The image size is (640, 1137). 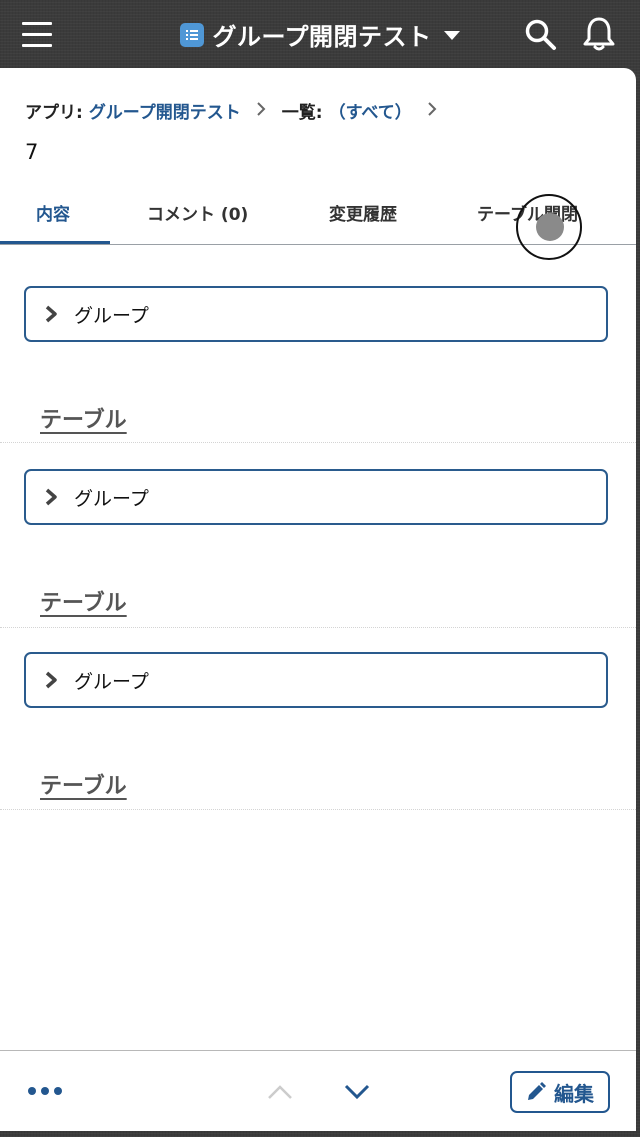 I want to click on tab-history: 変更履歴, so click(x=363, y=212).